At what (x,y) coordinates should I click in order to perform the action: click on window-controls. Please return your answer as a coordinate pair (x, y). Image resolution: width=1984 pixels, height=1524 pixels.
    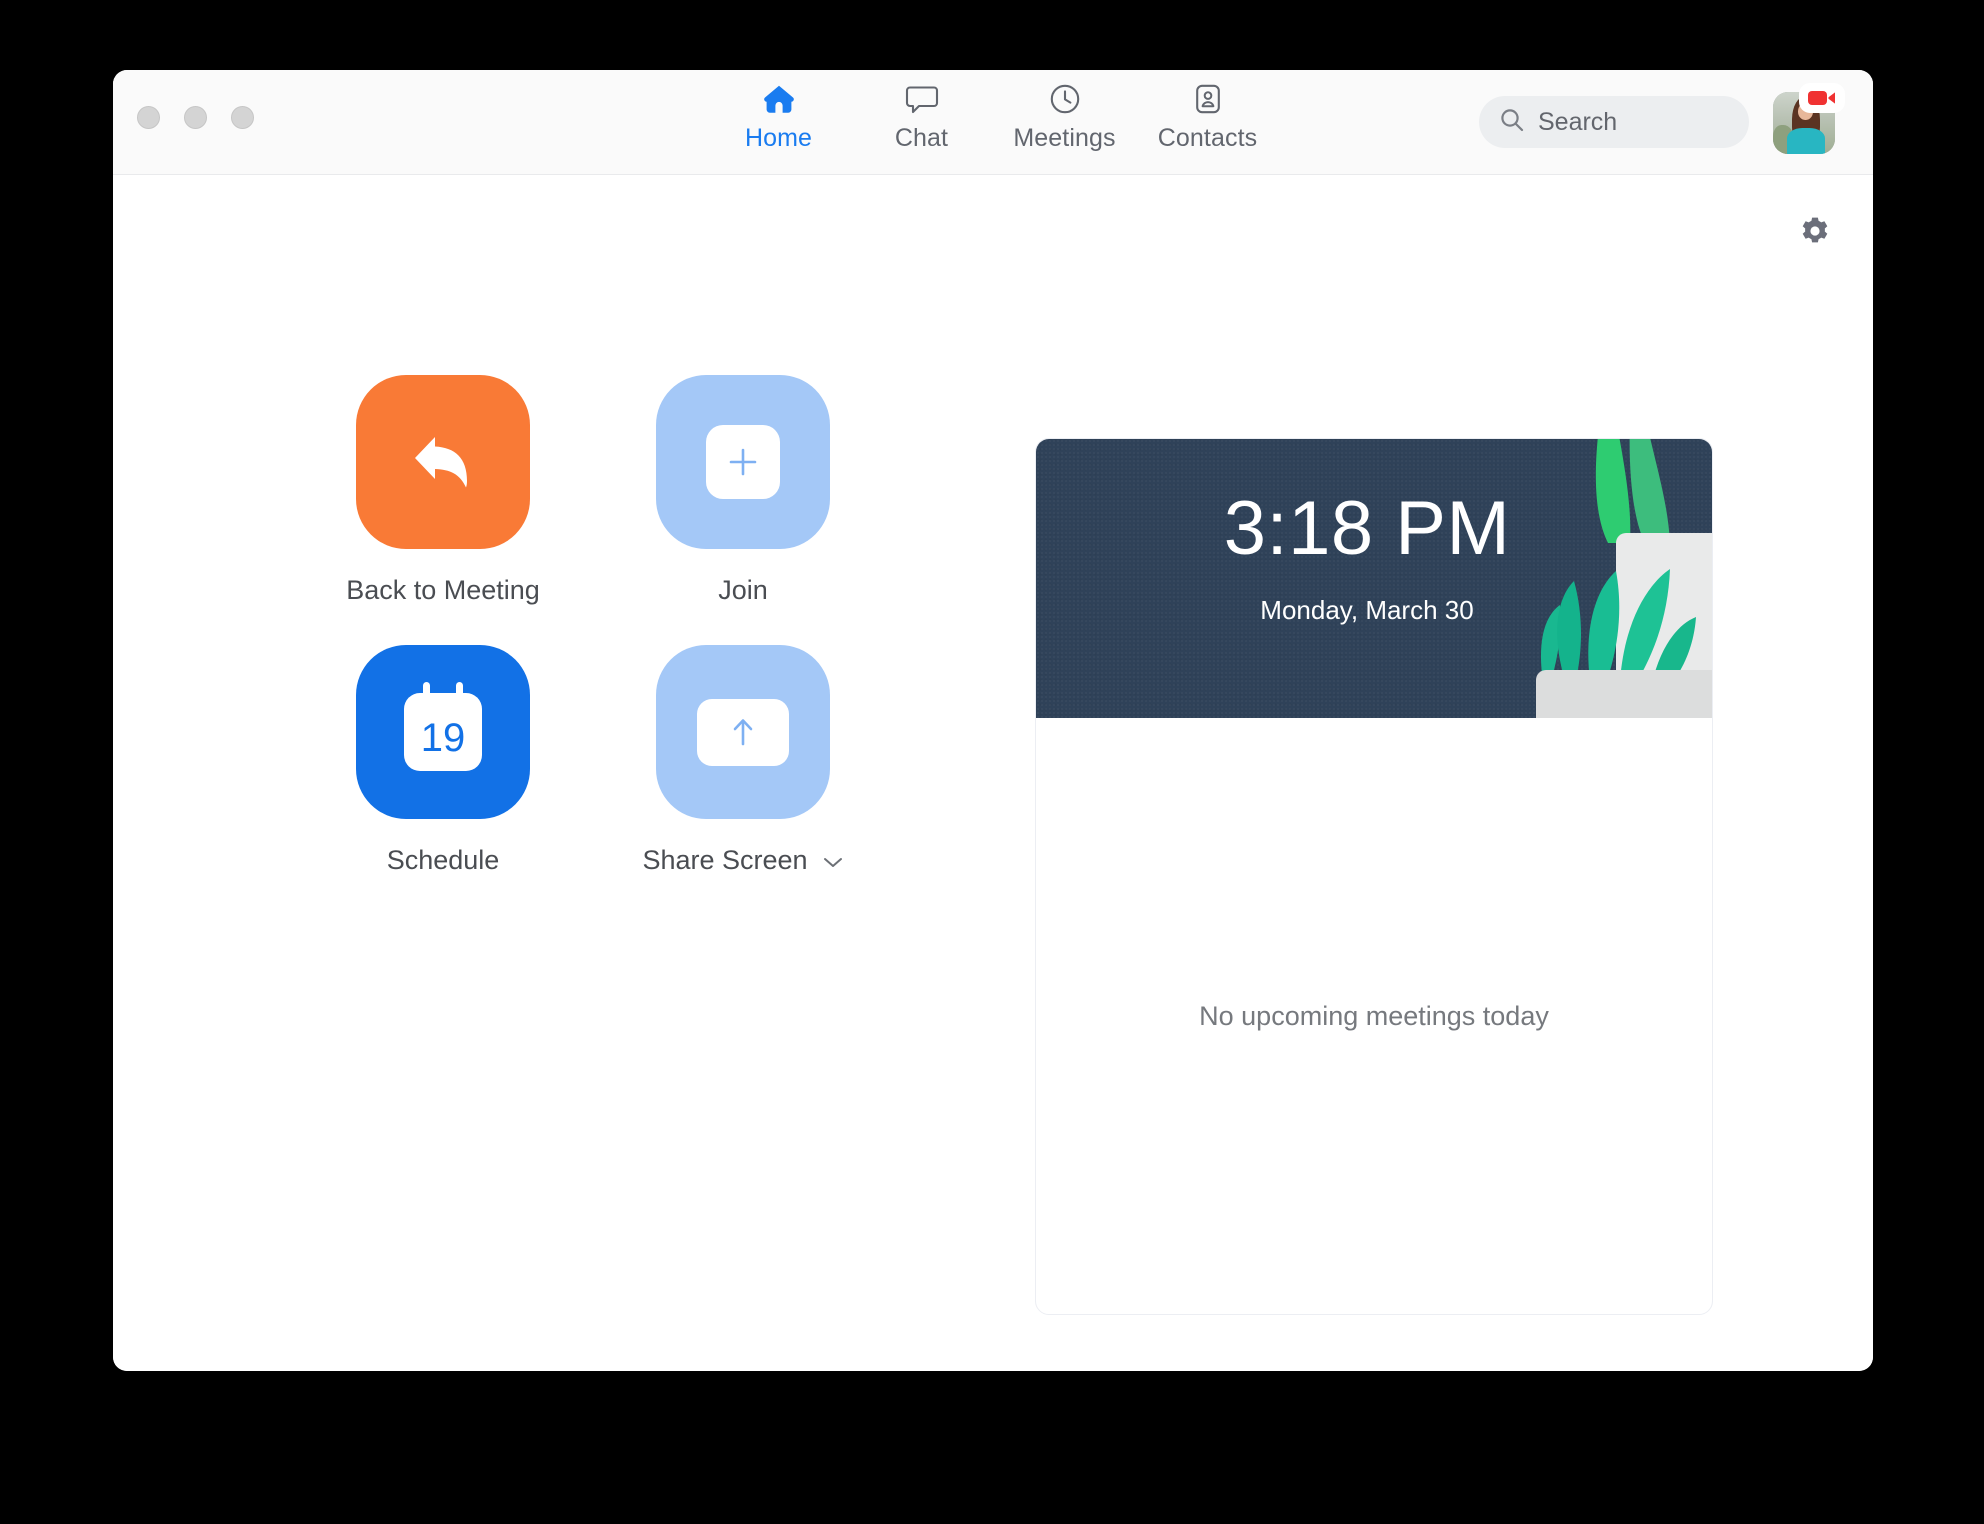
    Looking at the image, I should click on (195, 117).